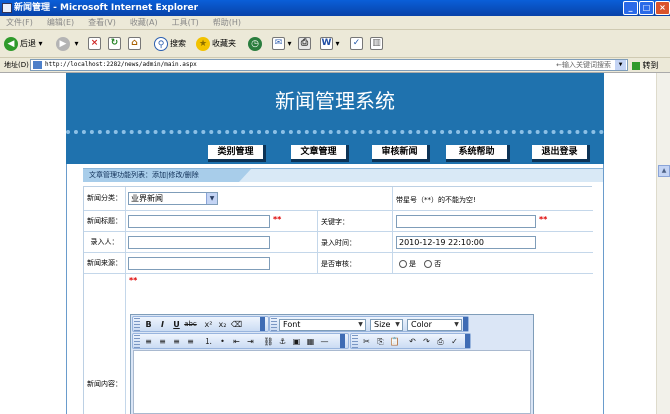  What do you see at coordinates (259, 198) in the screenshot?
I see `category-cell: 业界新闻 ▼` at bounding box center [259, 198].